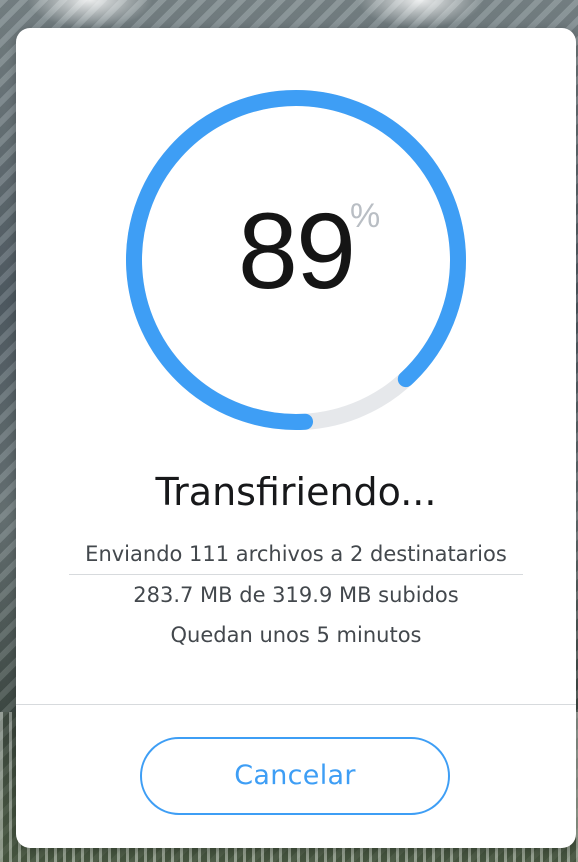 The width and height of the screenshot is (578, 862). What do you see at coordinates (296, 635) in the screenshot?
I see `time-remaining-text: Quedan unos 5 minutos` at bounding box center [296, 635].